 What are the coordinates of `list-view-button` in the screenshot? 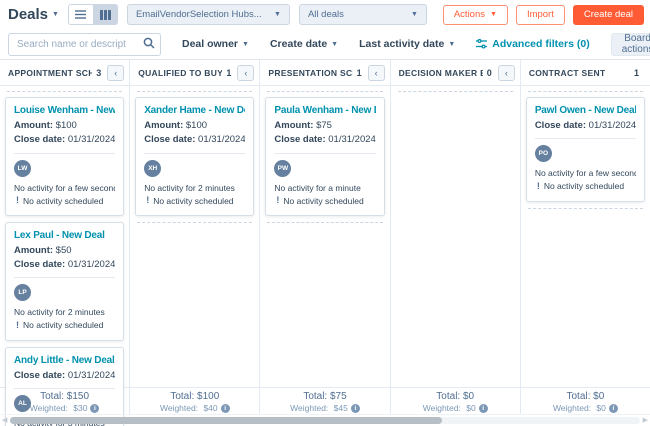 It's located at (80, 14).